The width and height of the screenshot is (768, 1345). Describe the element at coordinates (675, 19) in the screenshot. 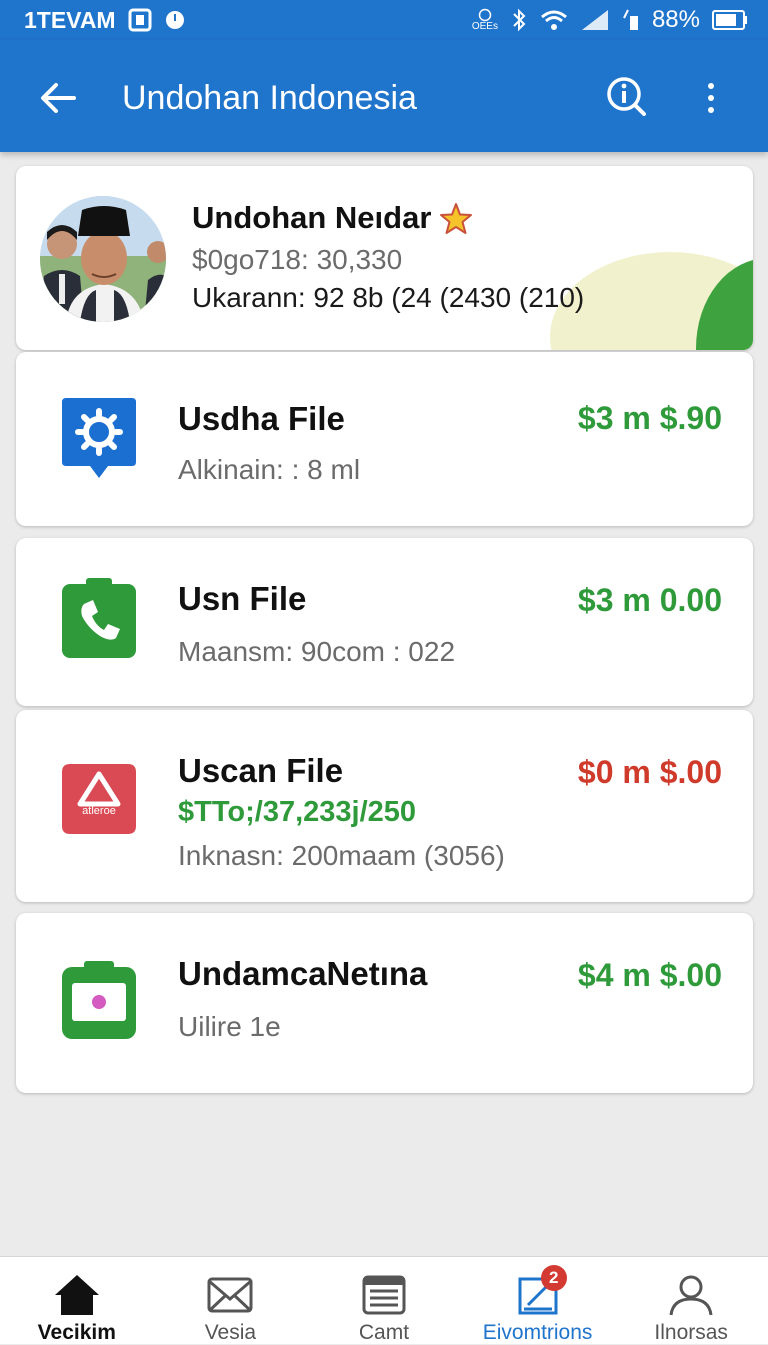

I see `battery-percent: 88%` at that location.